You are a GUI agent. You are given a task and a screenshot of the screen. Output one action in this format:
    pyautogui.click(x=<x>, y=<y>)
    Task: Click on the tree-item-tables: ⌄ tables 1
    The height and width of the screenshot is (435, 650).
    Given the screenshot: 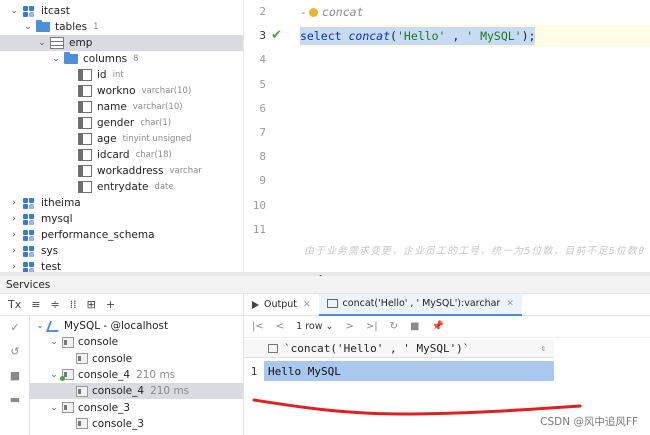 What is the action you would take?
    pyautogui.click(x=121, y=27)
    